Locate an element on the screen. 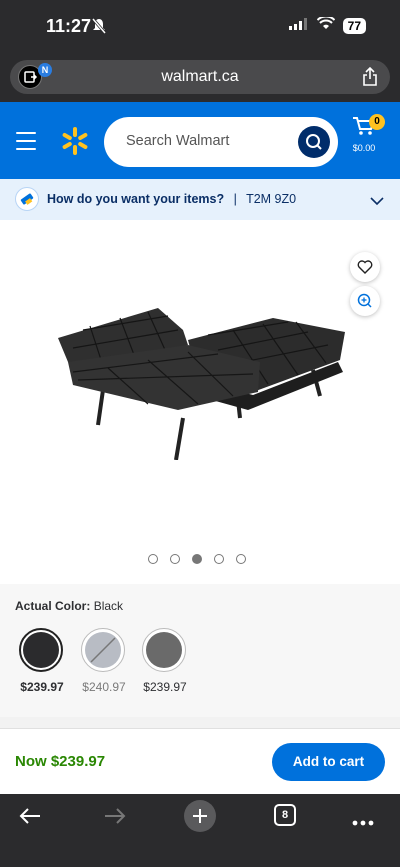  now-price: Now $239.97 is located at coordinates (60, 761).